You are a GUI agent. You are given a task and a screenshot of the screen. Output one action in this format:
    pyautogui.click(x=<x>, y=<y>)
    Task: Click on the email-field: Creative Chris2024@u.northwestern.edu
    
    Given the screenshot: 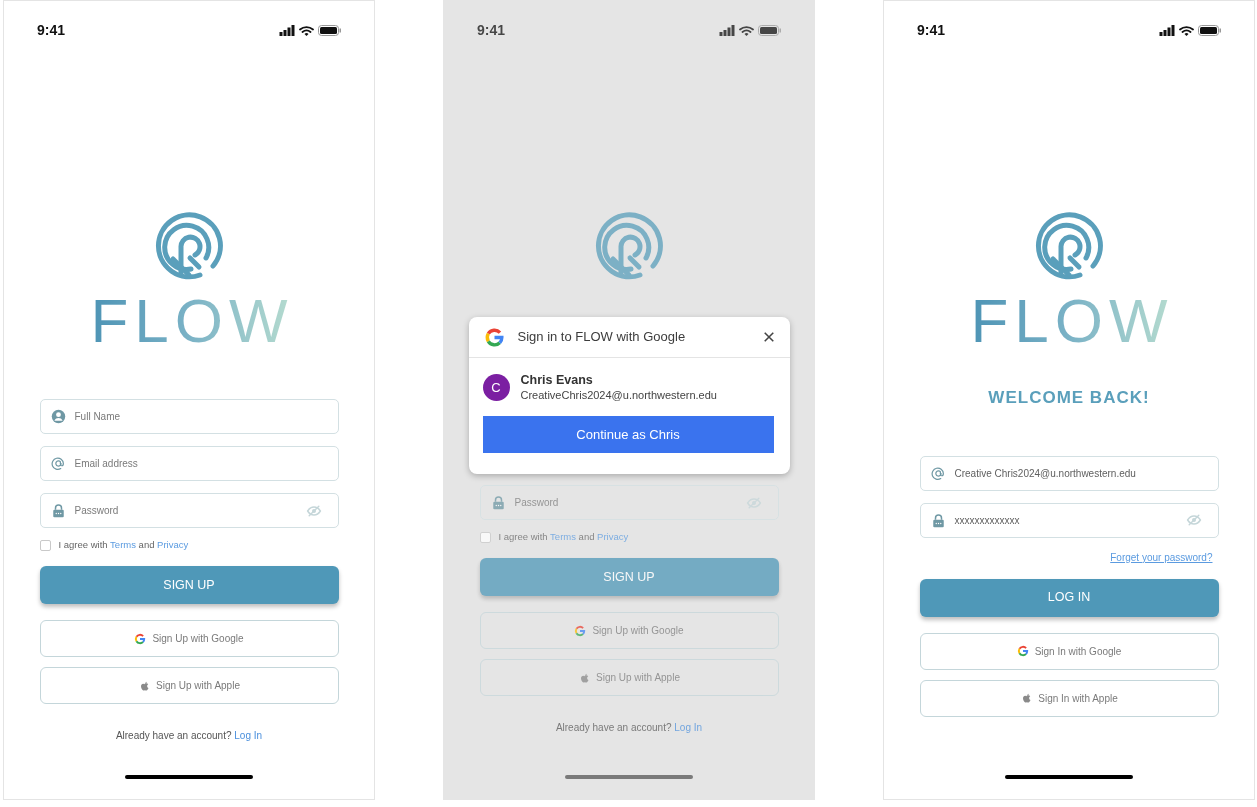 What is the action you would take?
    pyautogui.click(x=1069, y=473)
    